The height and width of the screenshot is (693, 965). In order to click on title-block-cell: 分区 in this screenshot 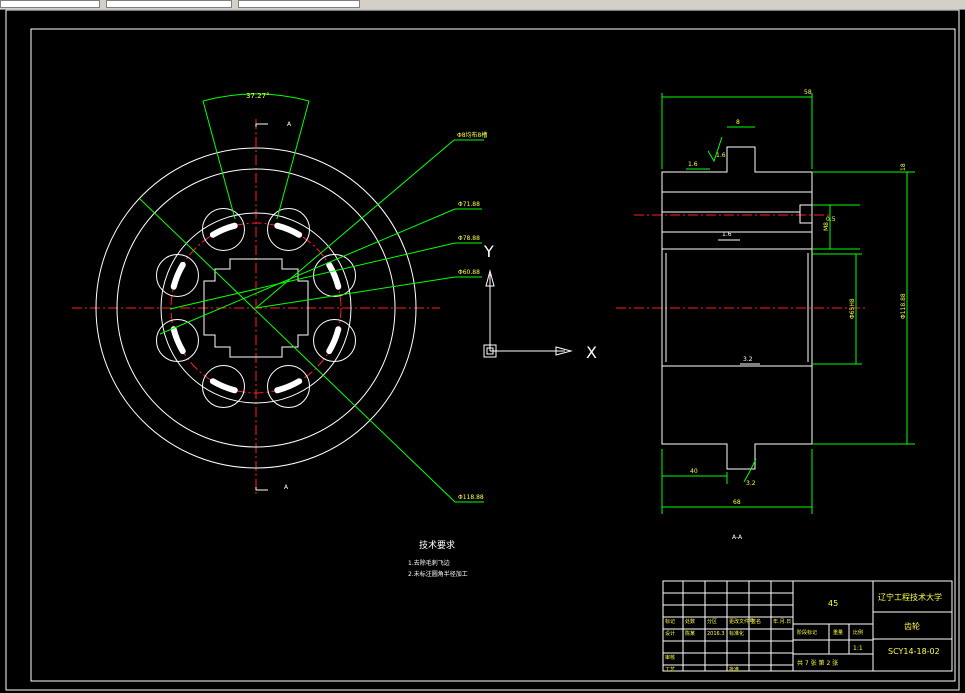, I will do `click(712, 621)`.